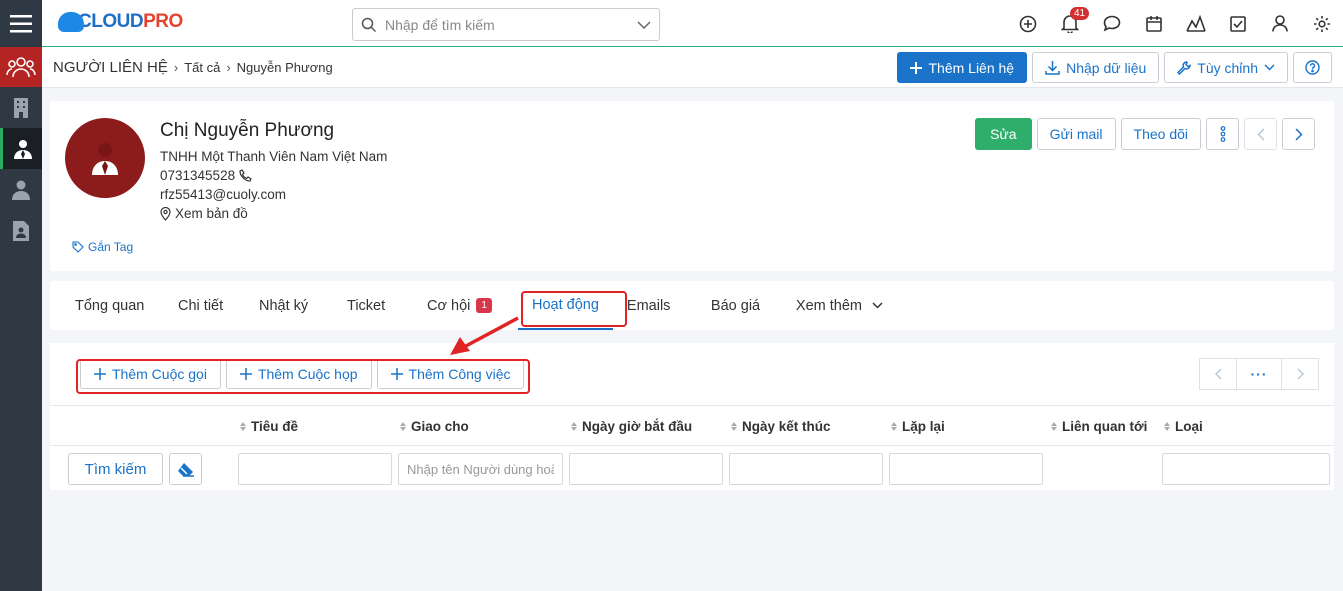 The image size is (1343, 591). I want to click on search-input, so click(511, 24).